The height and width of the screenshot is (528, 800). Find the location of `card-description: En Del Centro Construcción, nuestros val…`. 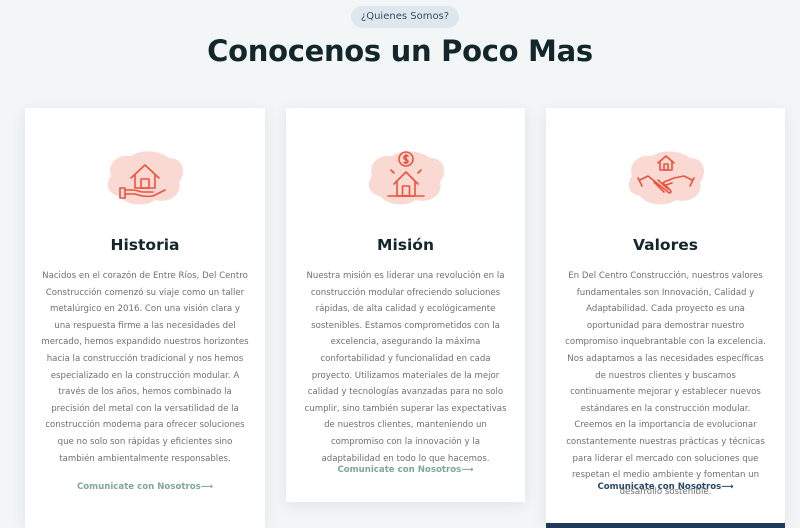

card-description: En Del Centro Construcción, nuestros val… is located at coordinates (665, 384).